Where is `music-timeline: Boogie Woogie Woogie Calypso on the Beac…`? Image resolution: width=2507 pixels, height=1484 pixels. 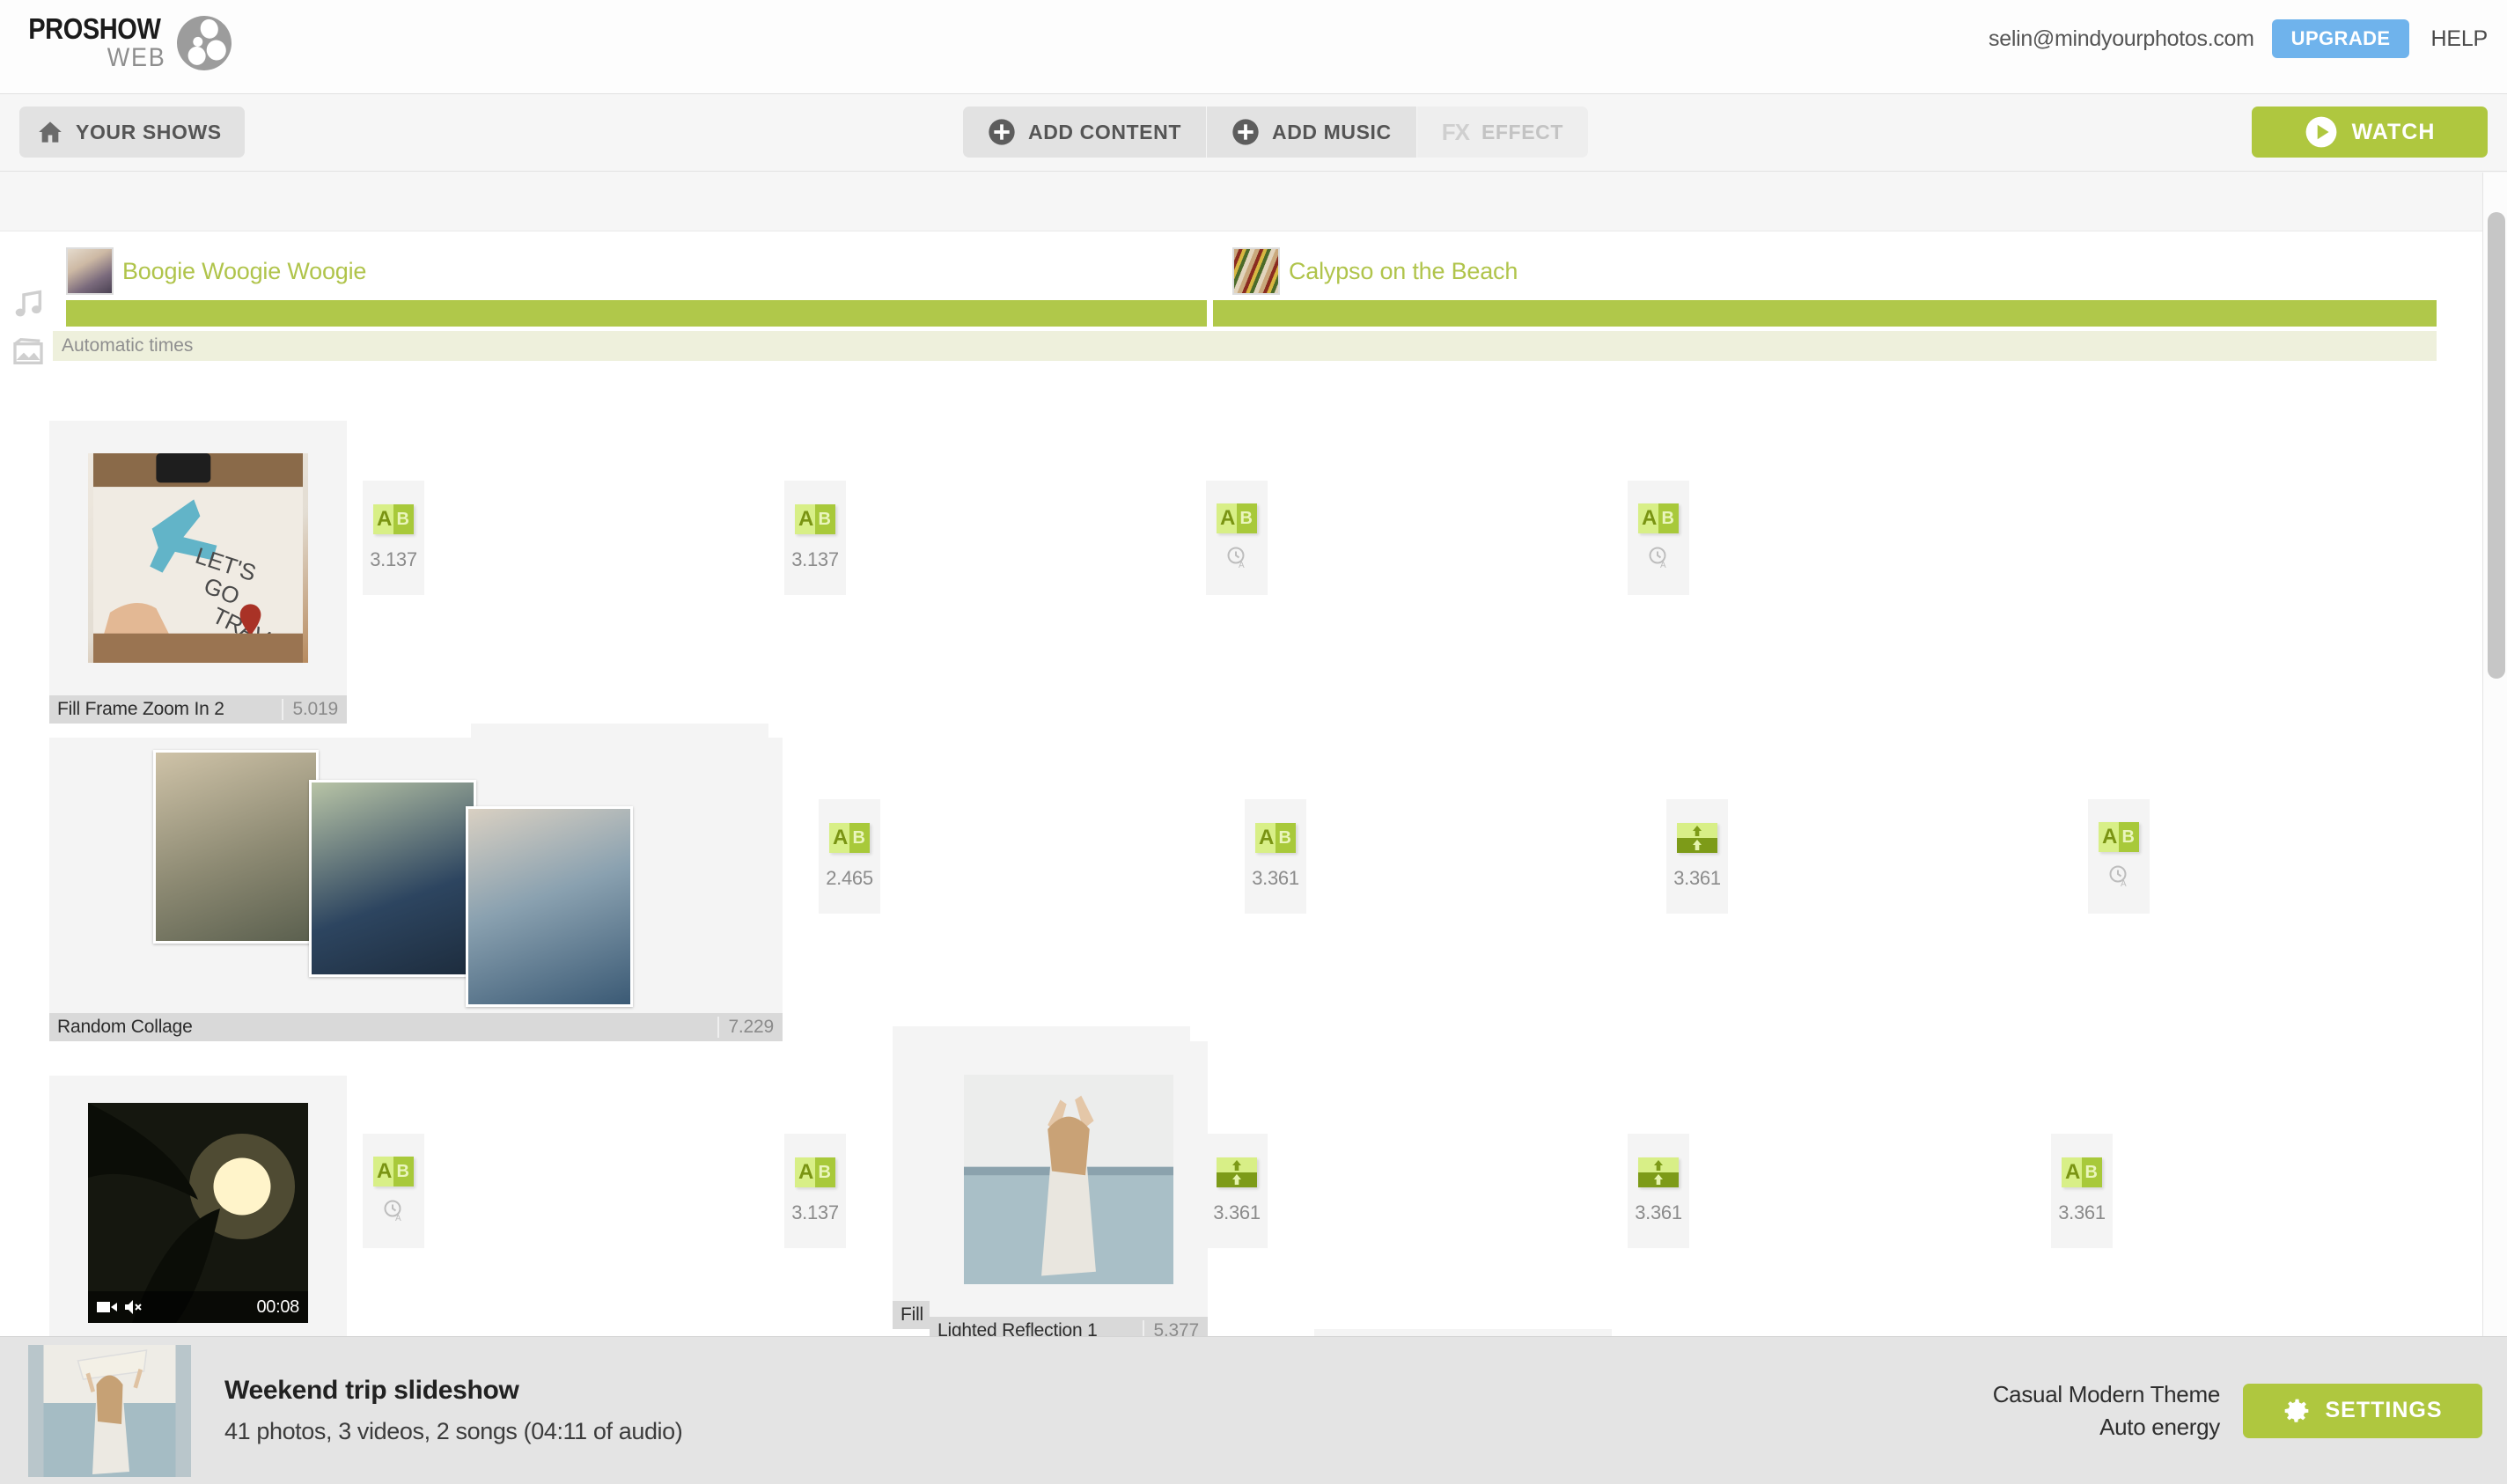
music-timeline: Boogie Woogie Woogie Calypso on the Beac… is located at coordinates (1253, 304).